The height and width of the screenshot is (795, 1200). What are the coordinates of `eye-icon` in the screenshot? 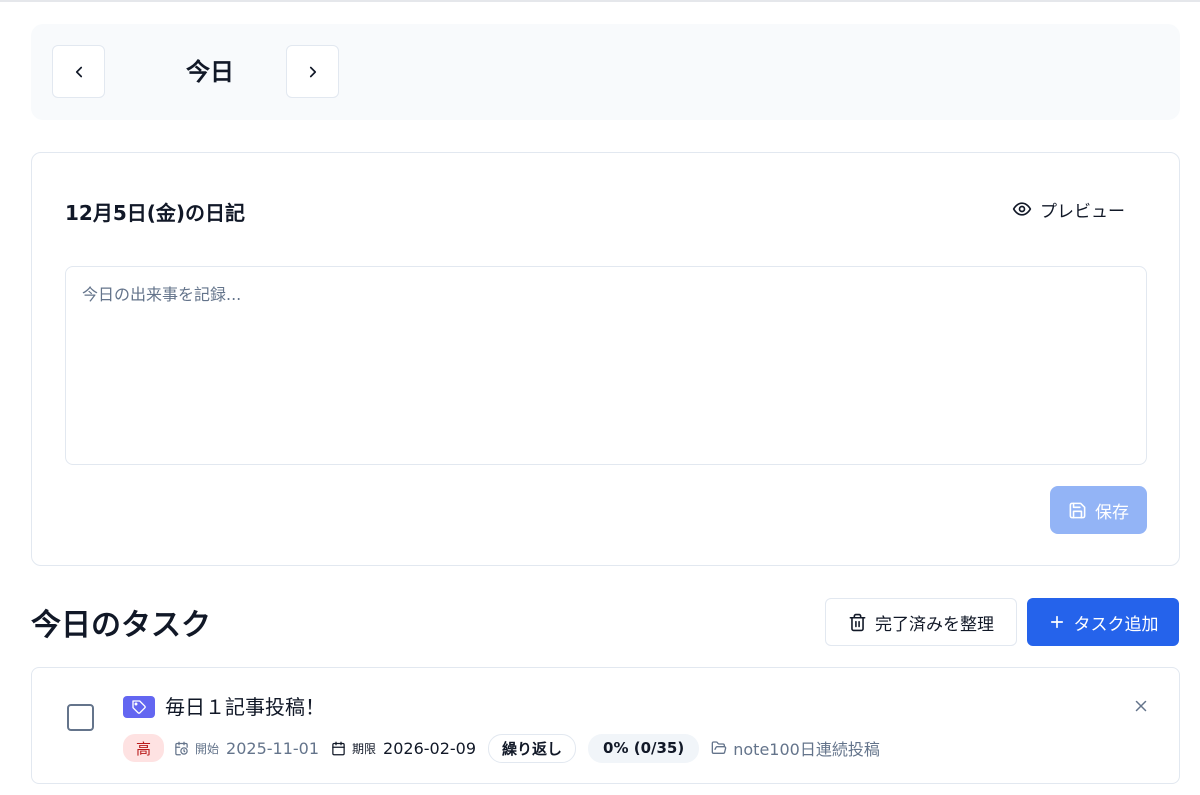 It's located at (1022, 209).